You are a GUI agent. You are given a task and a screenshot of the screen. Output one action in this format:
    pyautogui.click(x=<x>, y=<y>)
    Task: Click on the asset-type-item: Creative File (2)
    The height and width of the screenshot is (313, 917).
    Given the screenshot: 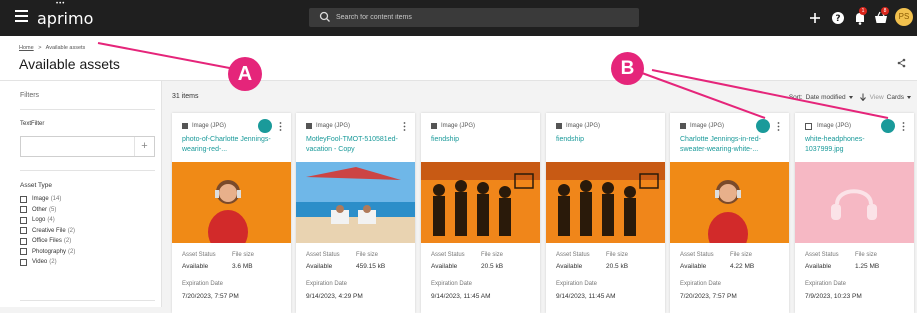 What is the action you would take?
    pyautogui.click(x=47, y=231)
    